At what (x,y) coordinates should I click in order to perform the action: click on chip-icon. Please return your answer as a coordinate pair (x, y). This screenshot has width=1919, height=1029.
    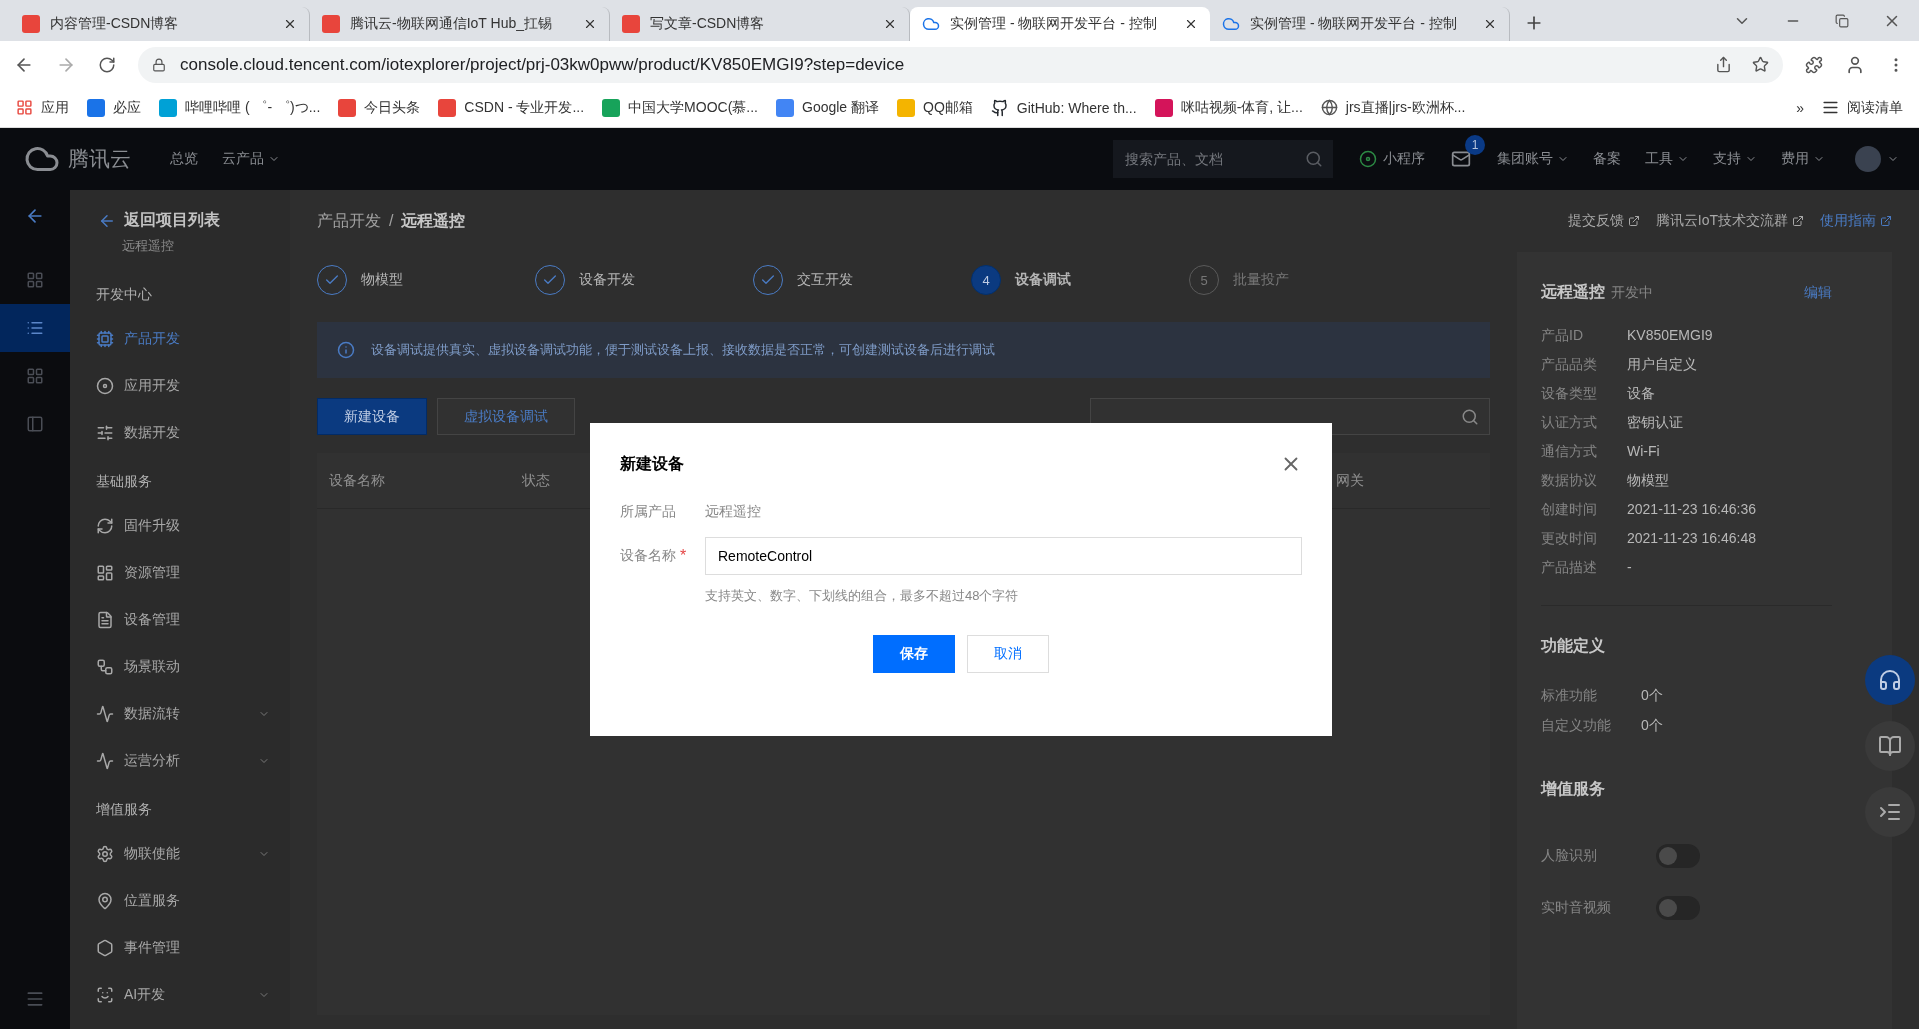
    Looking at the image, I should click on (105, 338).